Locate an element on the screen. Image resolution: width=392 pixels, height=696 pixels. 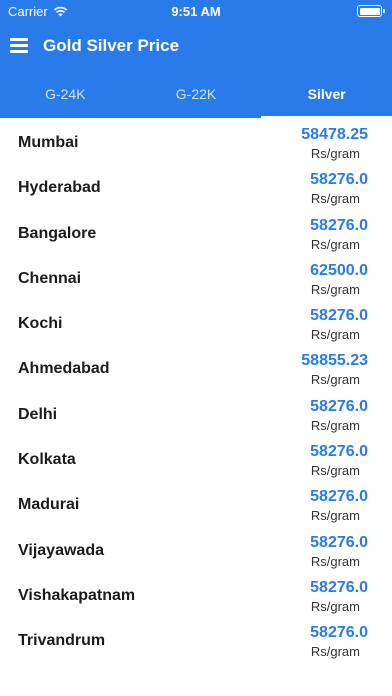
city-name: Trivandrum is located at coordinates (62, 641).